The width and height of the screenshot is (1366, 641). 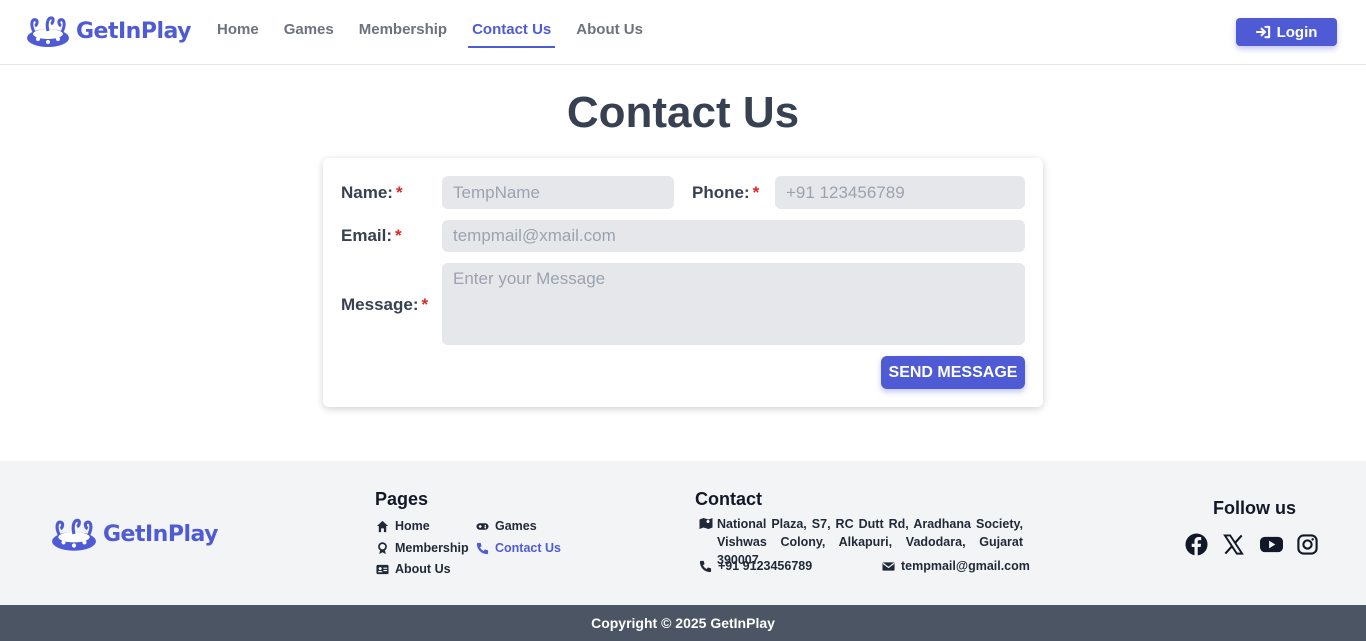 What do you see at coordinates (506, 526) in the screenshot?
I see `footer-link-games: Games` at bounding box center [506, 526].